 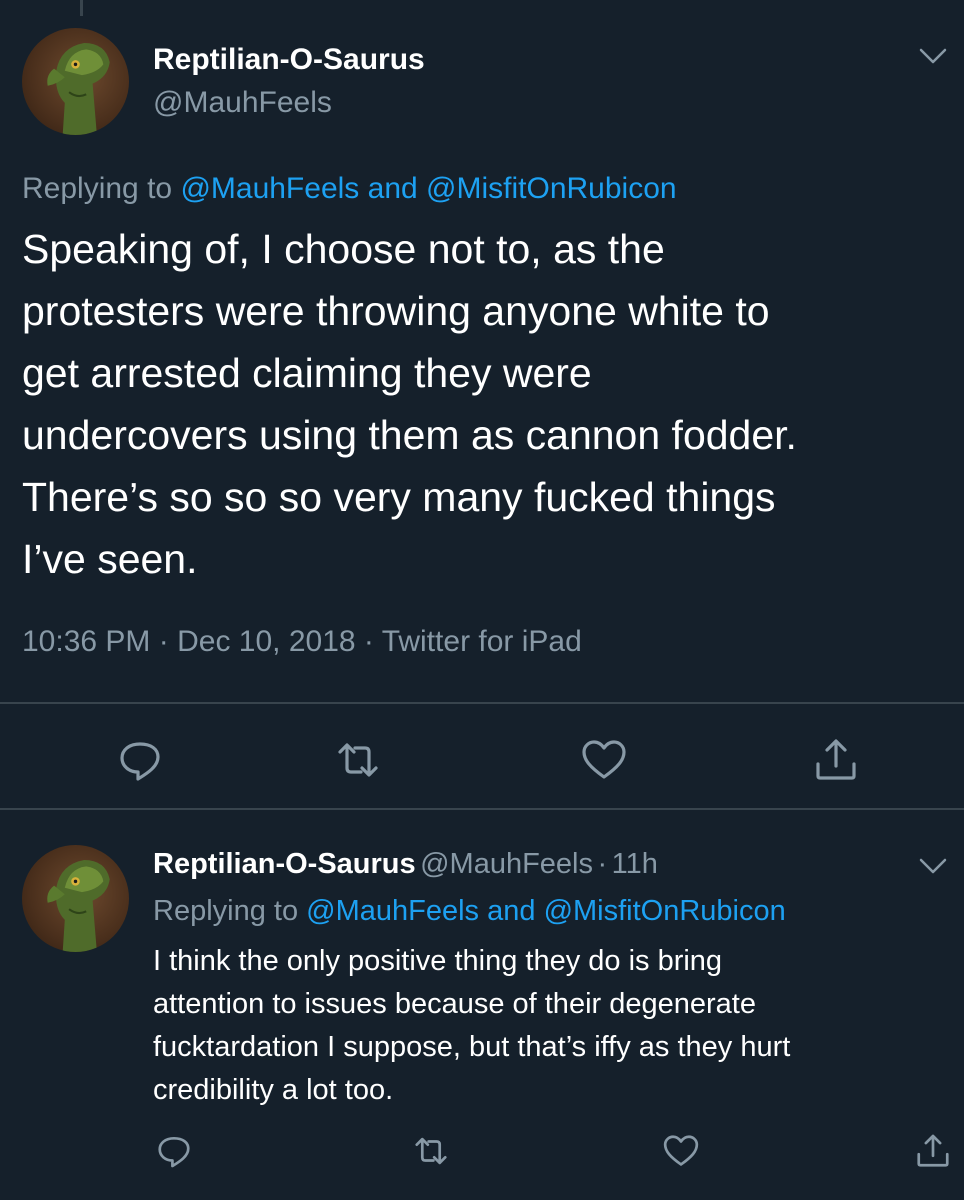 I want to click on tweet-source: Twitter for iPad, so click(x=482, y=641).